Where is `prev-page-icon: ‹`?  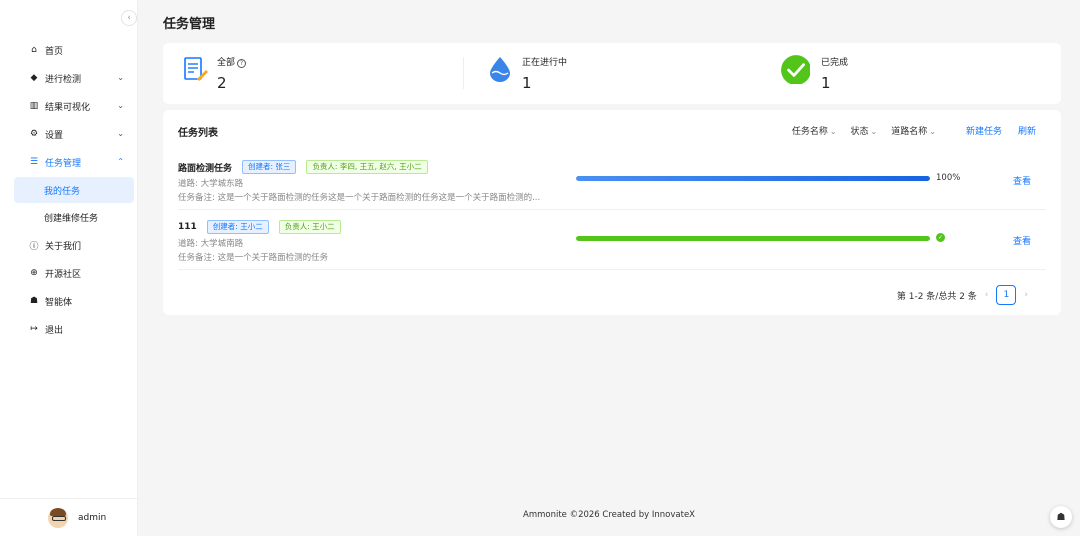 prev-page-icon: ‹ is located at coordinates (987, 295).